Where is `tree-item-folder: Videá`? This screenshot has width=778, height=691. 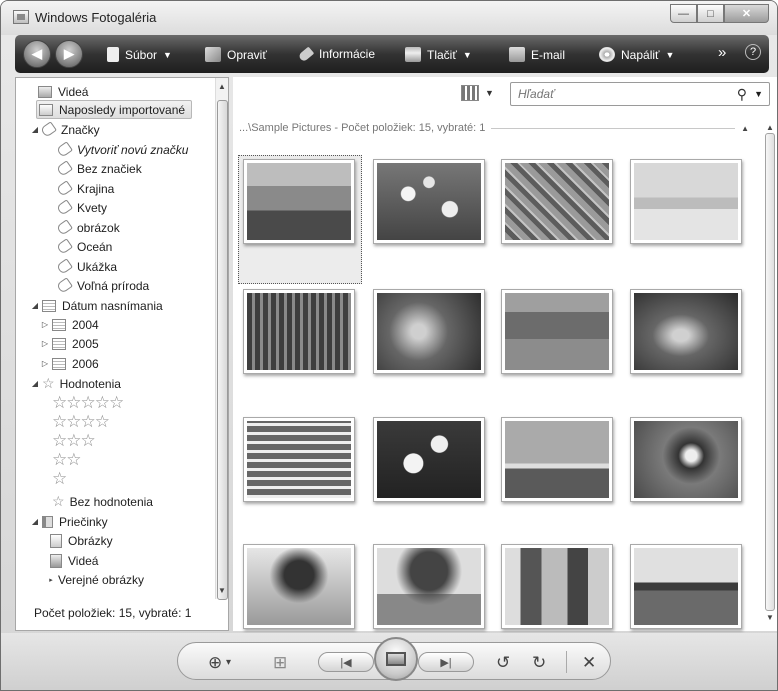 tree-item-folder: Videá is located at coordinates (74, 560).